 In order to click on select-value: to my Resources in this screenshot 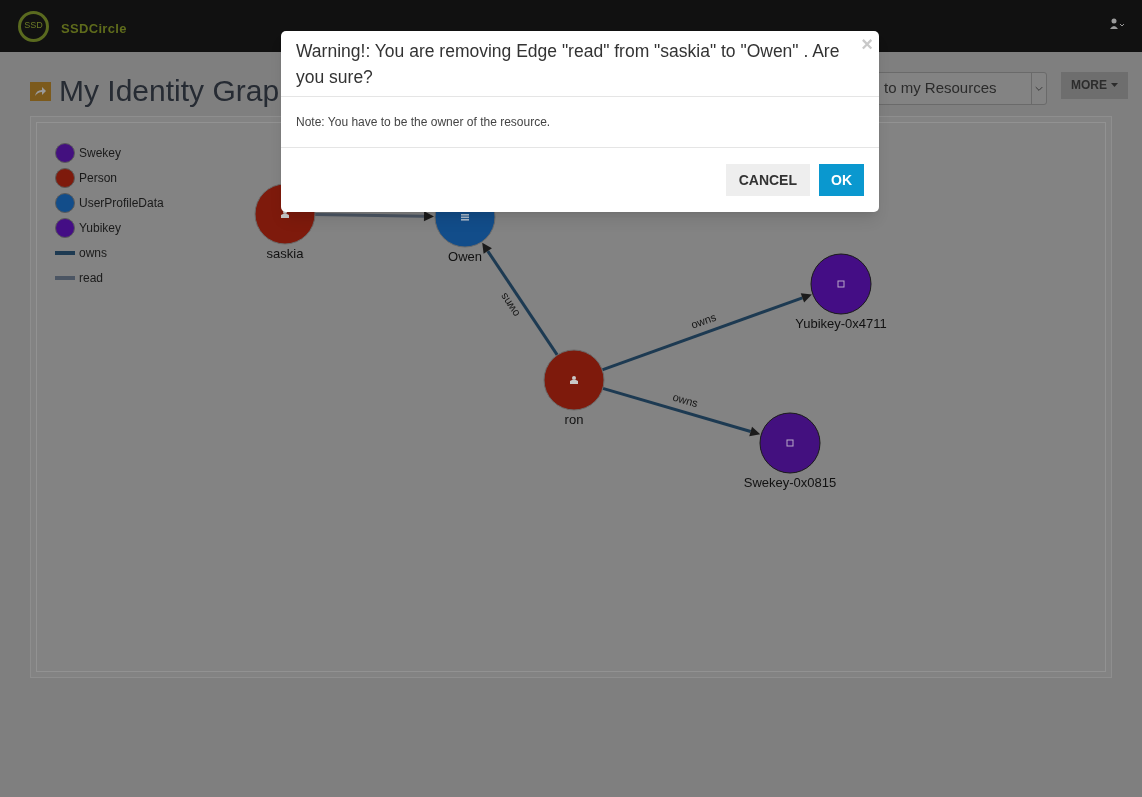, I will do `click(940, 87)`.